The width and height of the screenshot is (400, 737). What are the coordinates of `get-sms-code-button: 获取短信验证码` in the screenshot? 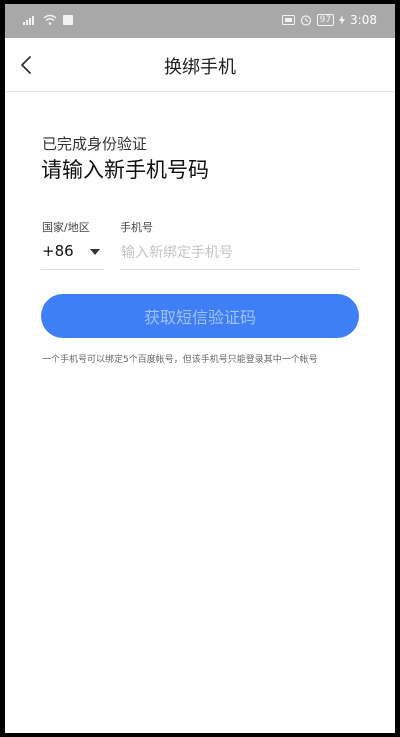 It's located at (200, 316).